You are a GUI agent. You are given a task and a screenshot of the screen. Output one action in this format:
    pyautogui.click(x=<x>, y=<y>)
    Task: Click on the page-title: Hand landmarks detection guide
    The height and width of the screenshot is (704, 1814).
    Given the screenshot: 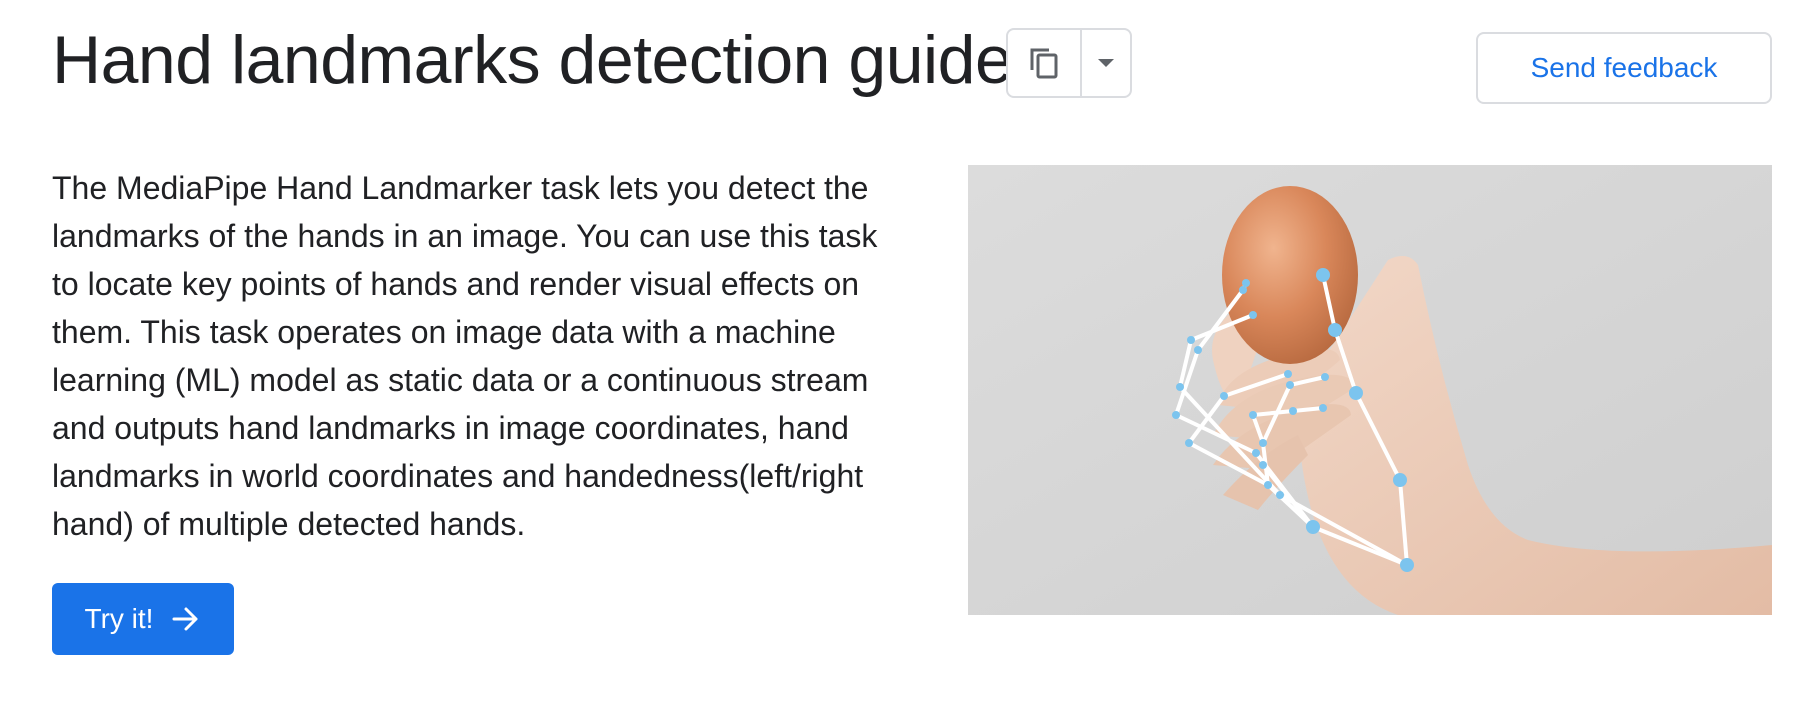 What is the action you would take?
    pyautogui.click(x=532, y=60)
    